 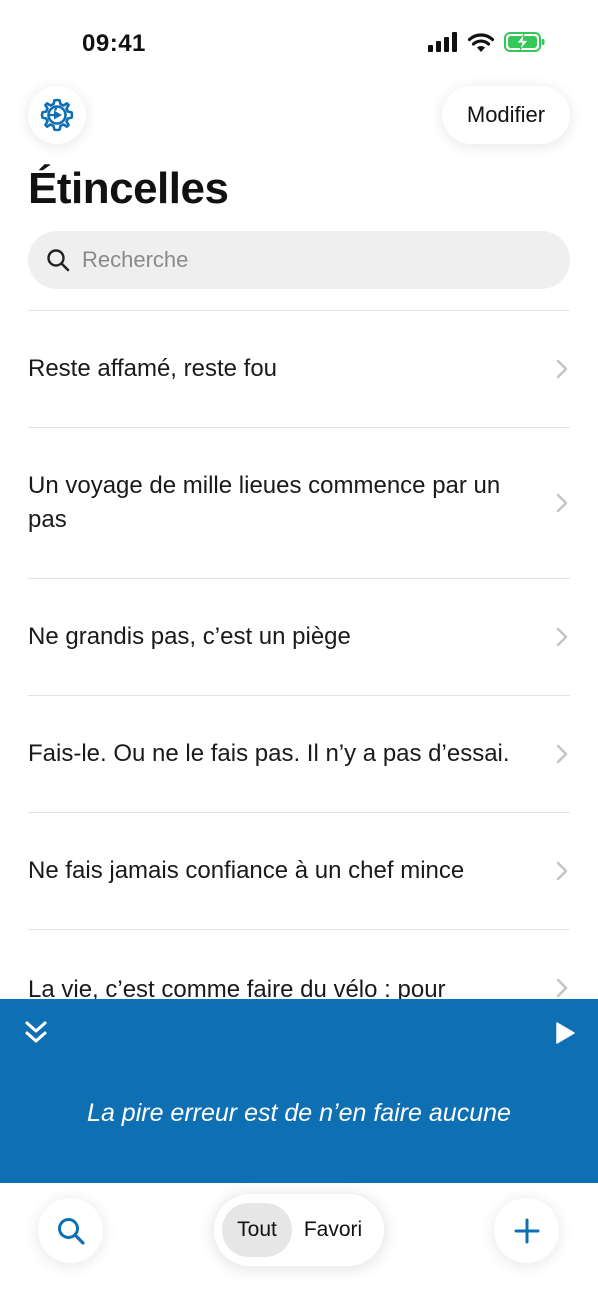 I want to click on double-chevron-down-icon, so click(x=36, y=1033).